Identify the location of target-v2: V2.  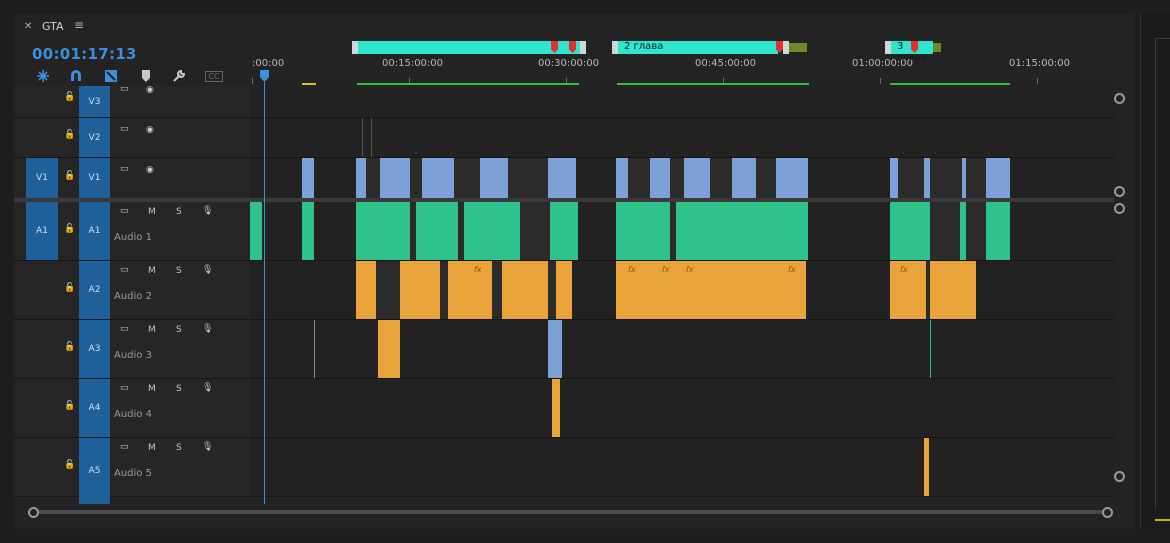
(94, 137).